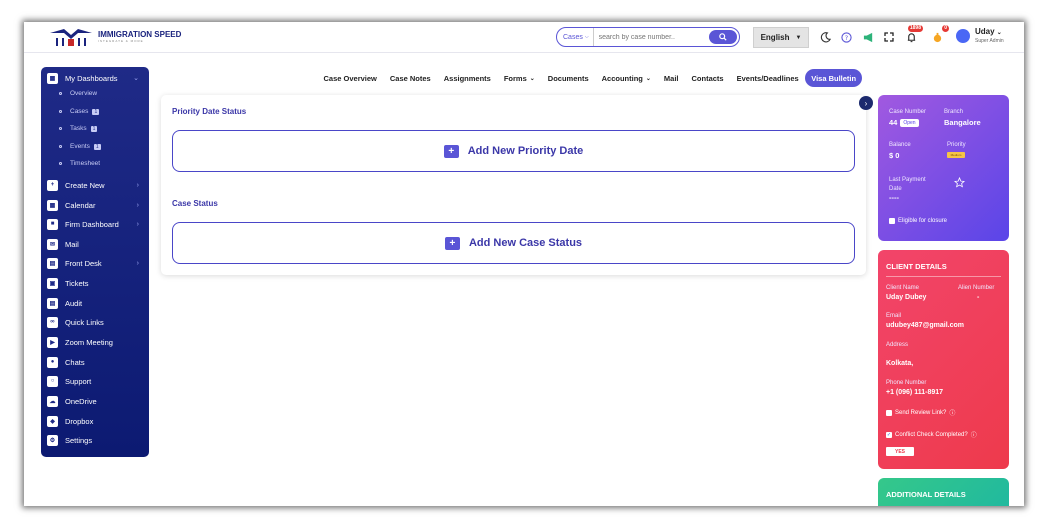  I want to click on sidebar-item-chats: ● Chats, so click(95, 362).